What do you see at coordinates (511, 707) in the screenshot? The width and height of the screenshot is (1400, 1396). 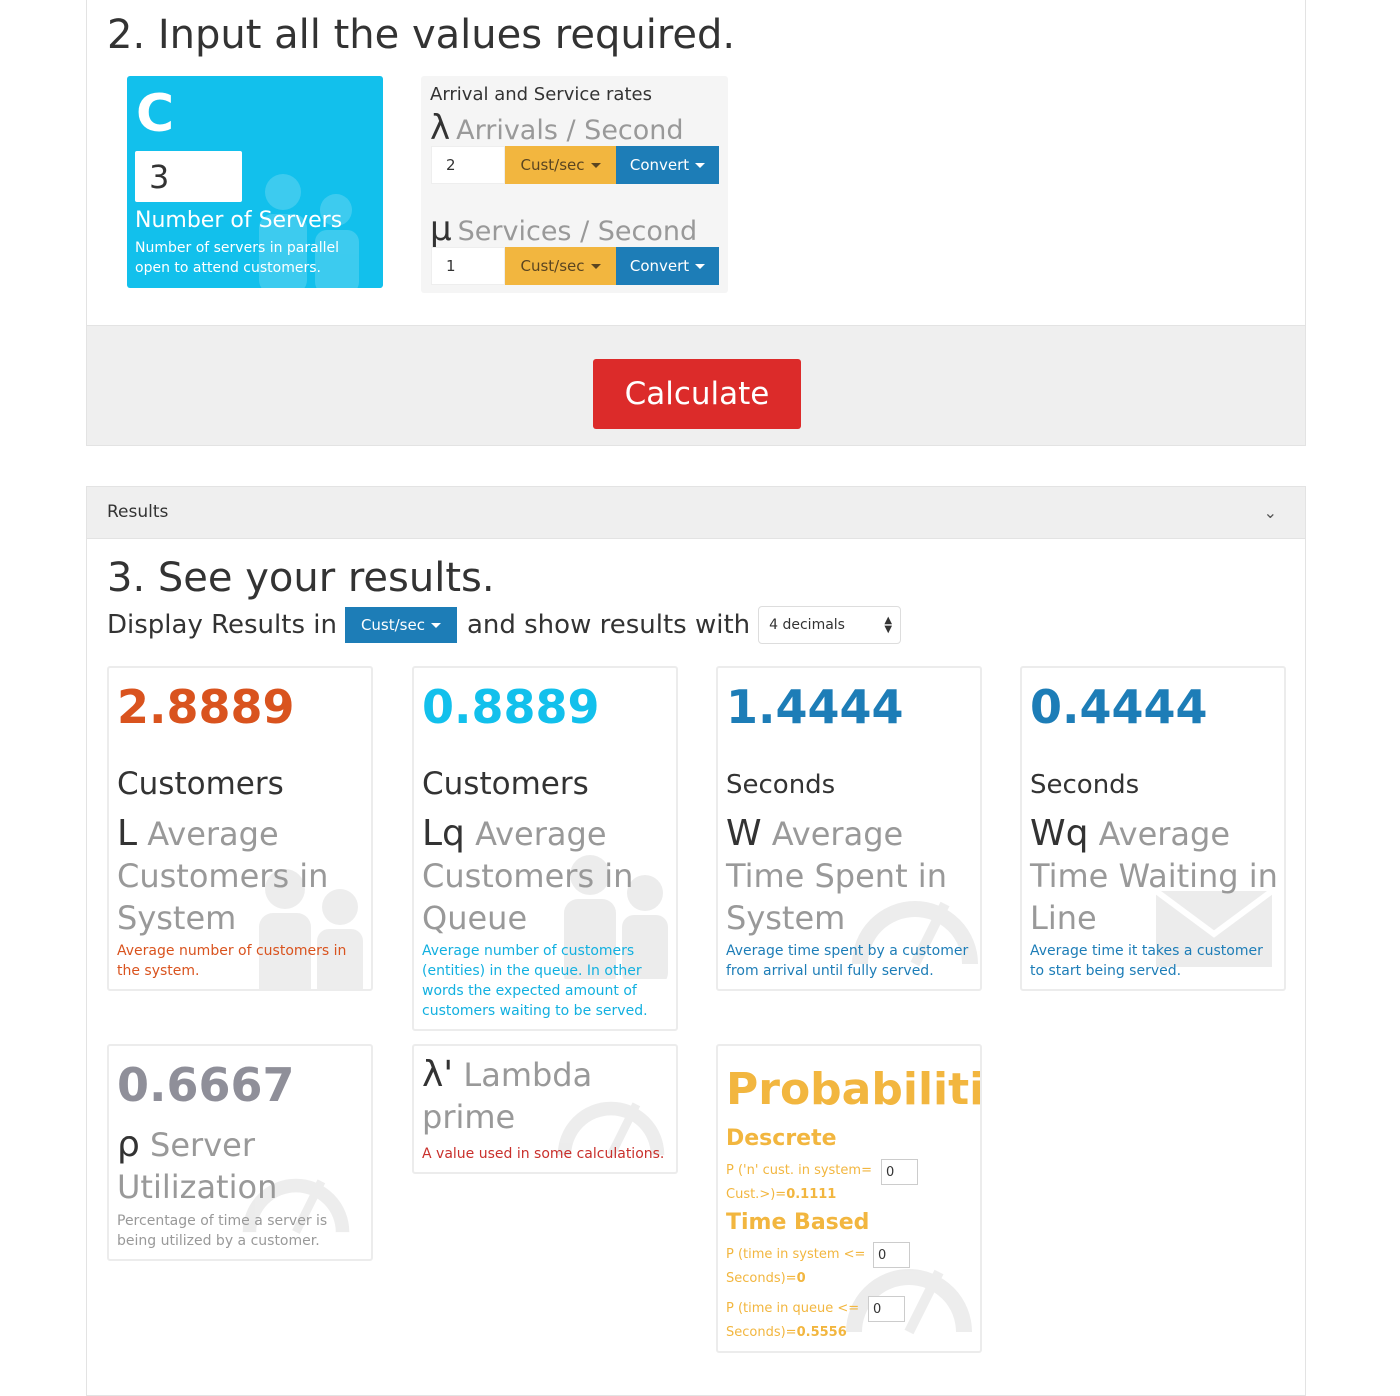 I see `lq-value: 0.8889` at bounding box center [511, 707].